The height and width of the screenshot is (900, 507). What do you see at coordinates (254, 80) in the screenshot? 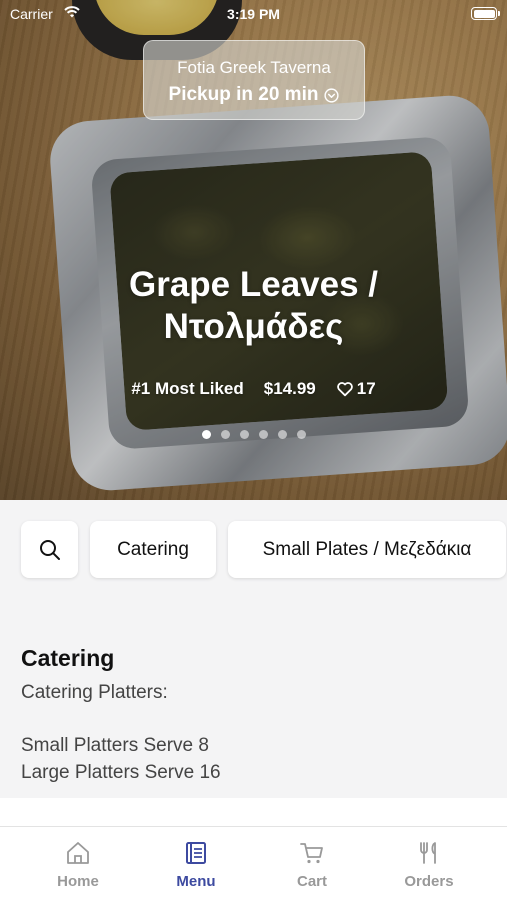
I see `pickup-selector: Fotia Greek Taverna Pickup in 20 min` at bounding box center [254, 80].